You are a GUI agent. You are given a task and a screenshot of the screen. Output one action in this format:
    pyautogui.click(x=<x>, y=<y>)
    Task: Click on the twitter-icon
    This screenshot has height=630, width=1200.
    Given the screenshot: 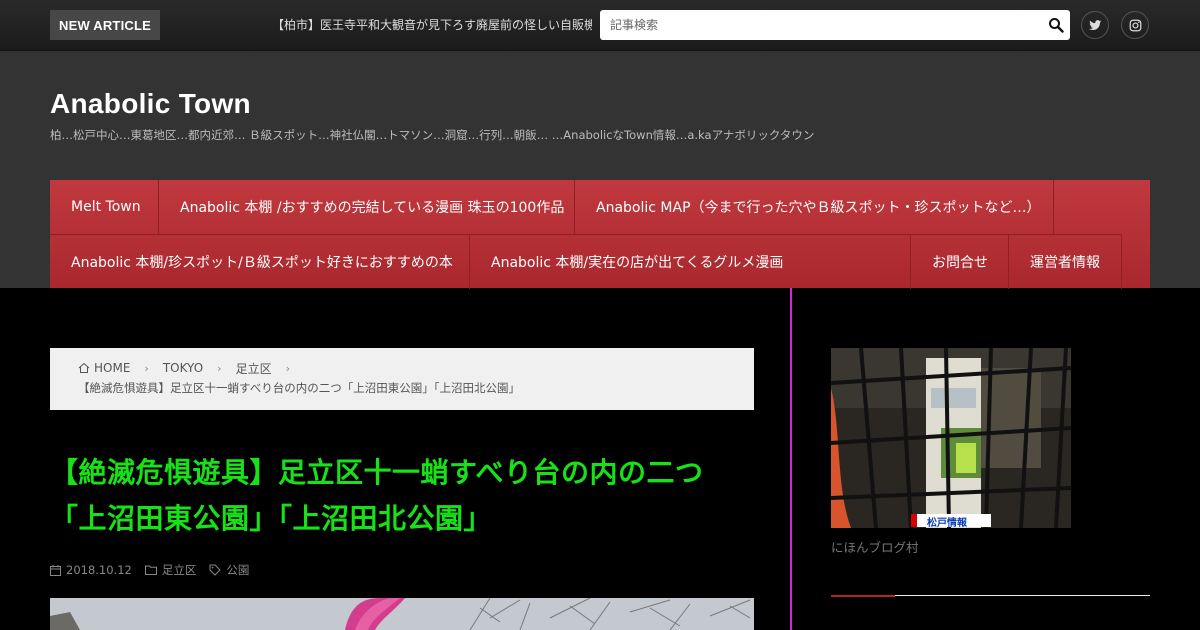 What is the action you would take?
    pyautogui.click(x=1094, y=24)
    